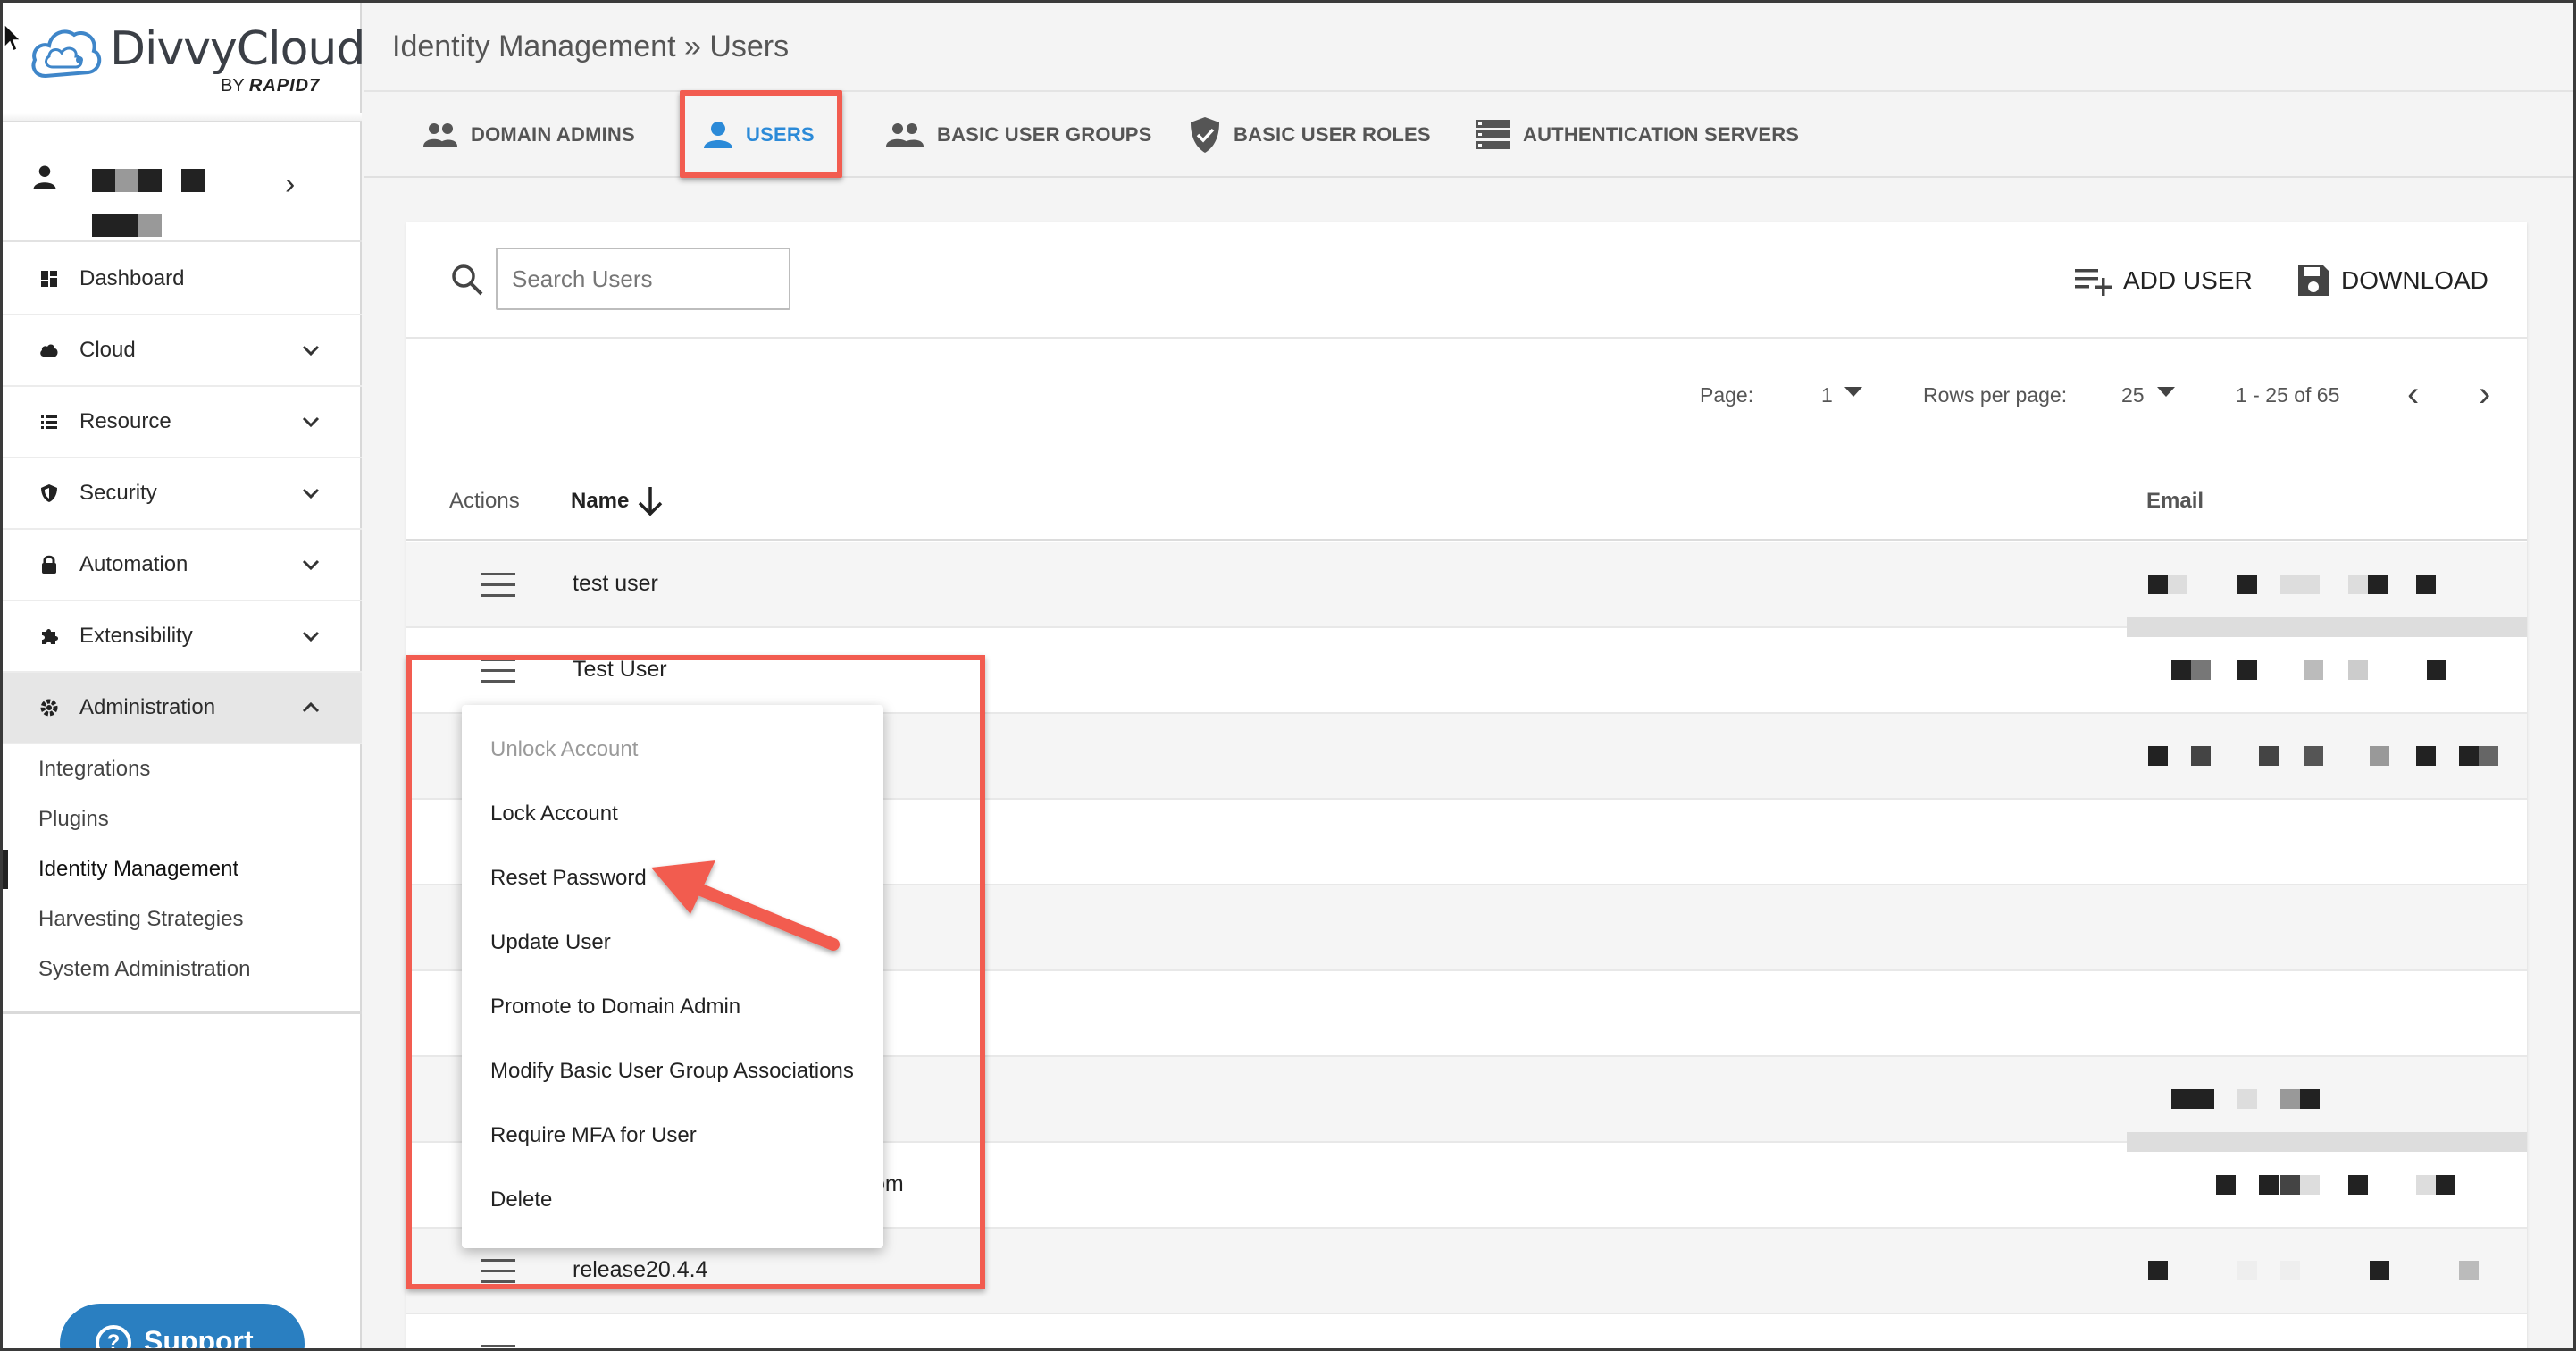 This screenshot has width=2576, height=1351. I want to click on sidebar-item-automation: Automation, so click(183, 565).